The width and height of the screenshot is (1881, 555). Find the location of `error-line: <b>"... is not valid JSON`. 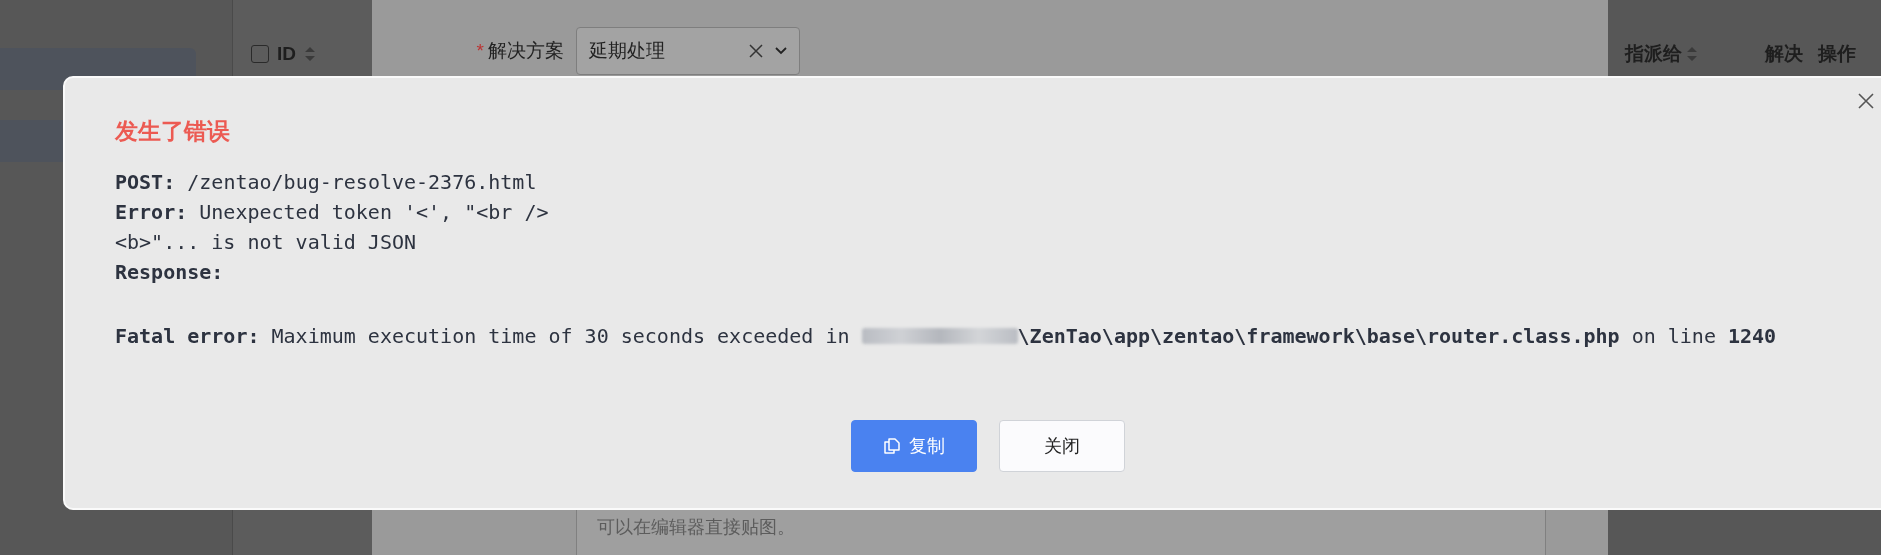

error-line: <b>"... is not valid JSON is located at coordinates (266, 242).